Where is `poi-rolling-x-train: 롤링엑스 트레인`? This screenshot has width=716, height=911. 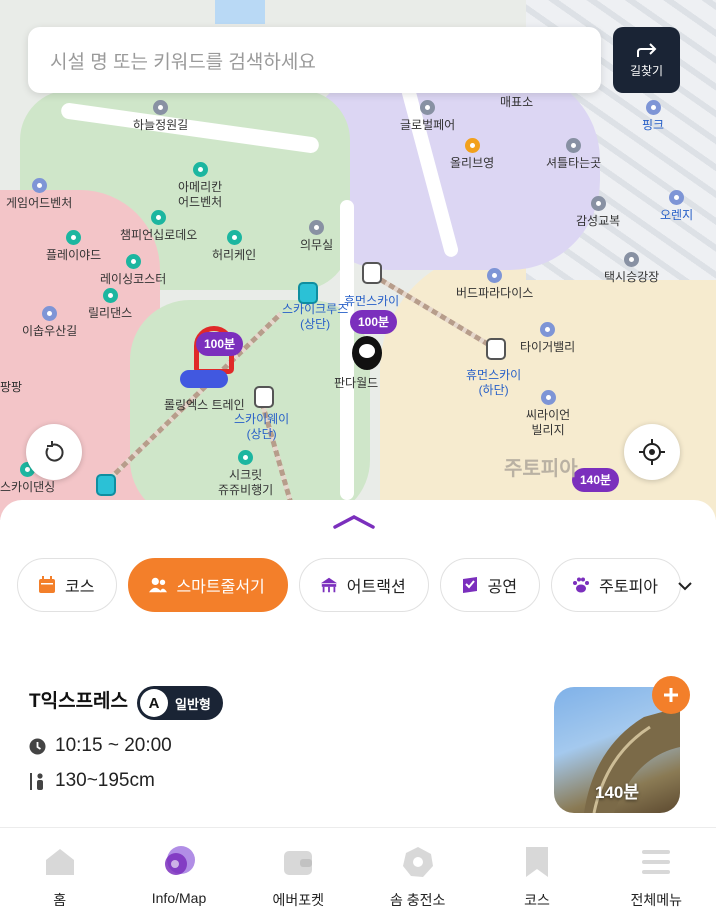 poi-rolling-x-train: 롤링엑스 트레인 is located at coordinates (204, 405).